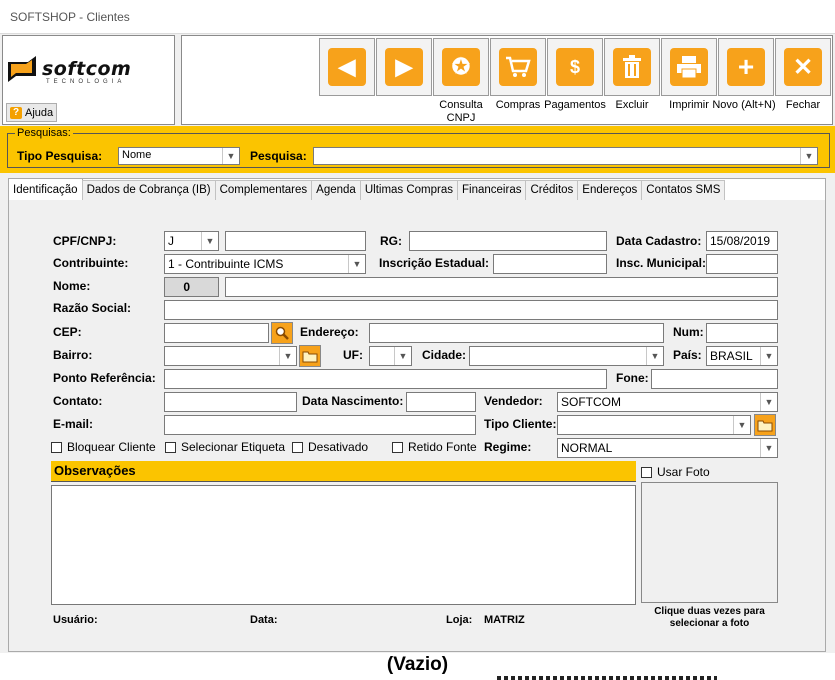 This screenshot has width=835, height=680. I want to click on nome-label: Nome:, so click(72, 286).